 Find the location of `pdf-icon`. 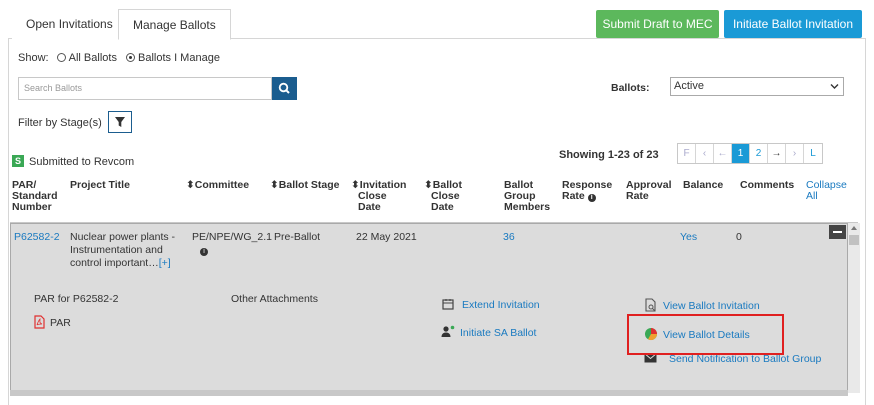

pdf-icon is located at coordinates (39, 322).